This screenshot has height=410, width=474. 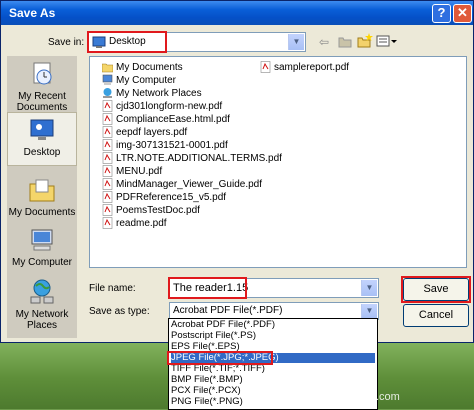 I want to click on file-name: readme.pdf, so click(x=141, y=223).